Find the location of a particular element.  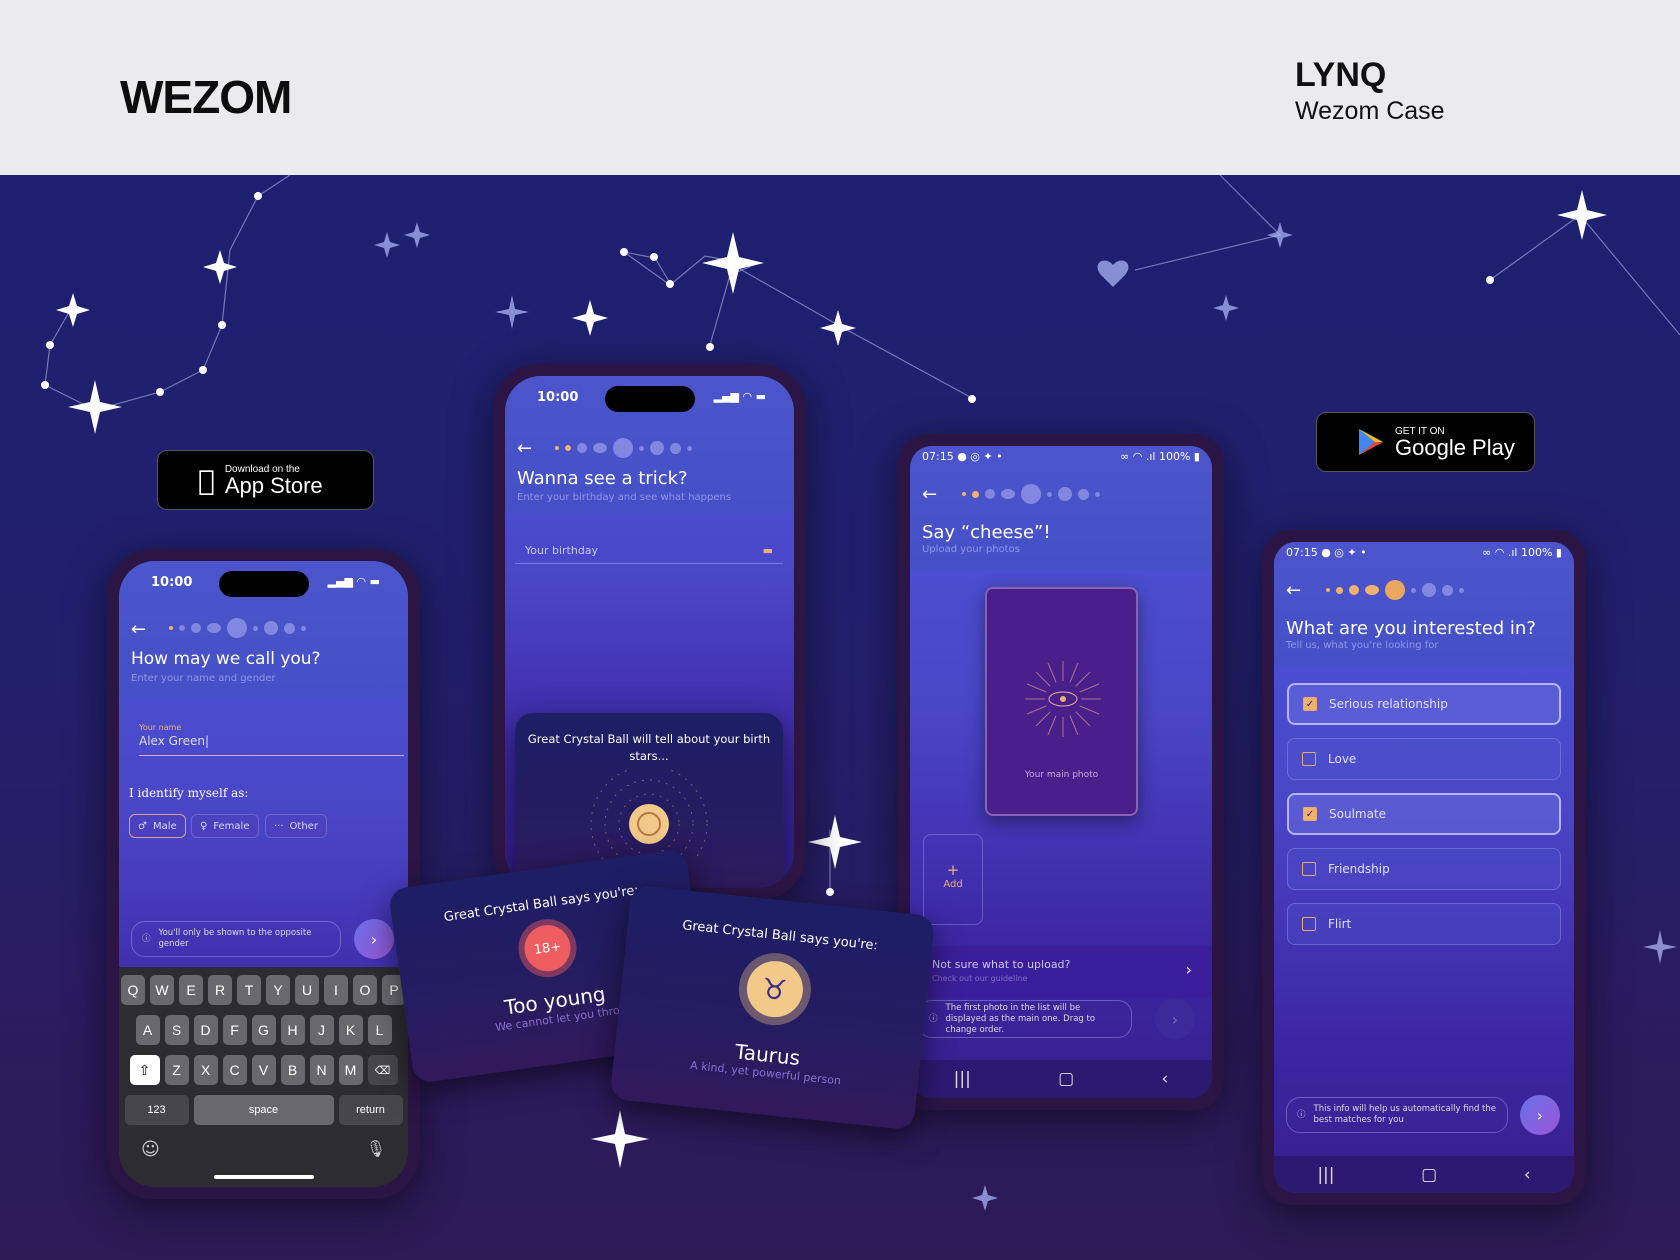

progress-planets is located at coordinates (1031, 494).